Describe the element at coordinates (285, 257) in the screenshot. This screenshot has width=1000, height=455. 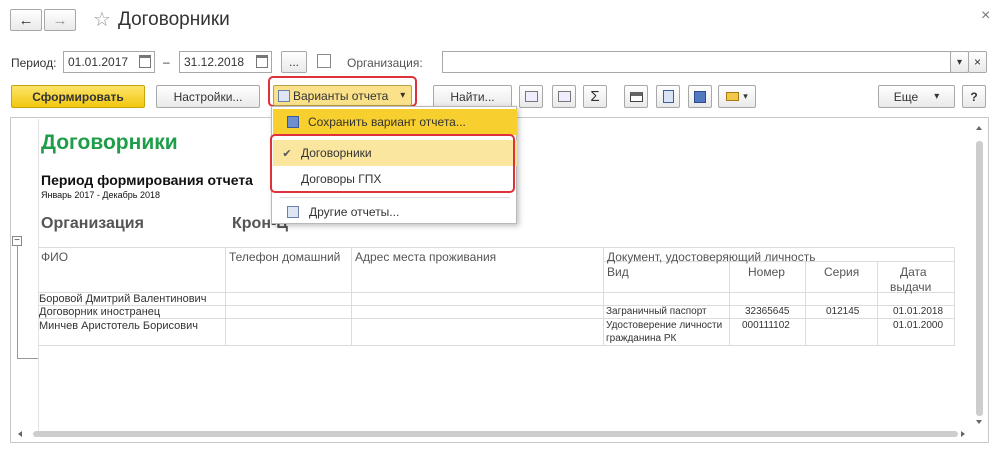
I see `col-header-phone: Телефон домашний` at that location.